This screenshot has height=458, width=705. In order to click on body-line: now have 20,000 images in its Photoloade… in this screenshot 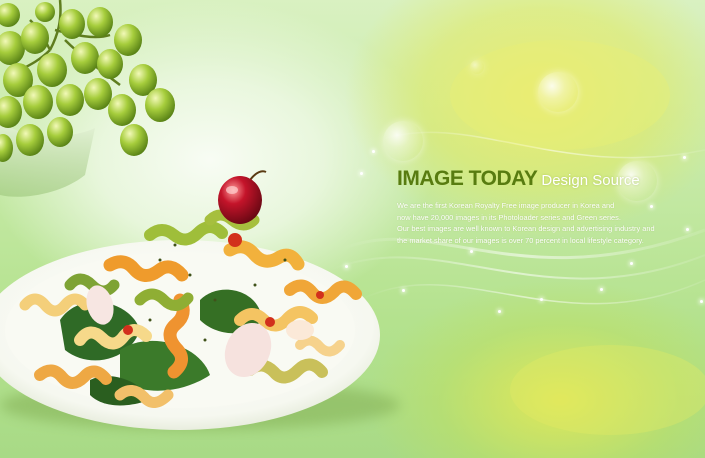, I will do `click(509, 217)`.